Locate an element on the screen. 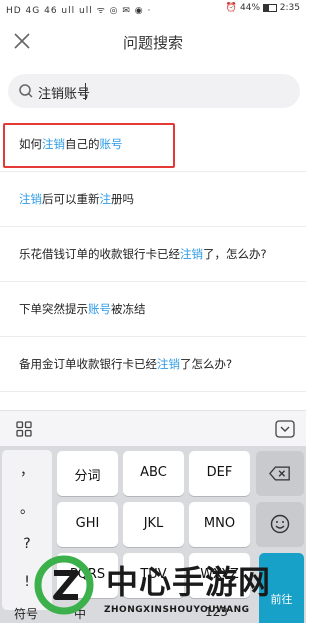  result-text: 注销后可以重新注册吗 is located at coordinates (76, 199).